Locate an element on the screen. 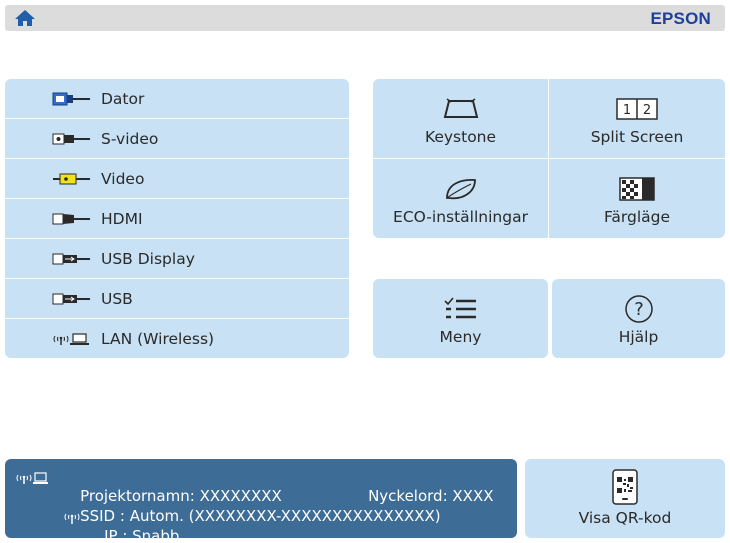 The height and width of the screenshot is (543, 730). color-mode-icon is located at coordinates (637, 189).